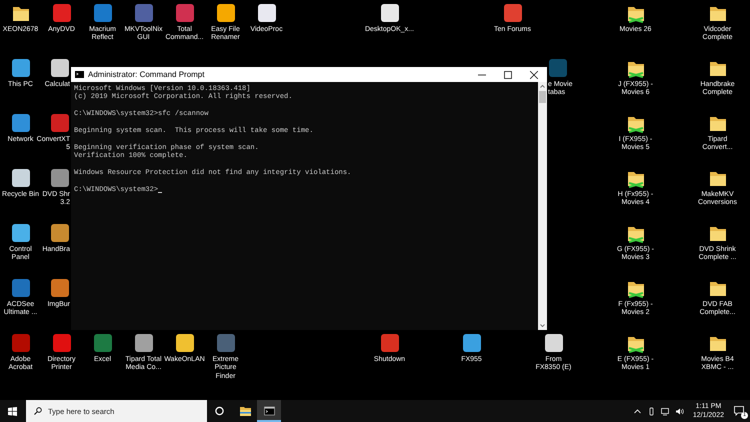  What do you see at coordinates (38, 411) in the screenshot?
I see `search-icon` at bounding box center [38, 411].